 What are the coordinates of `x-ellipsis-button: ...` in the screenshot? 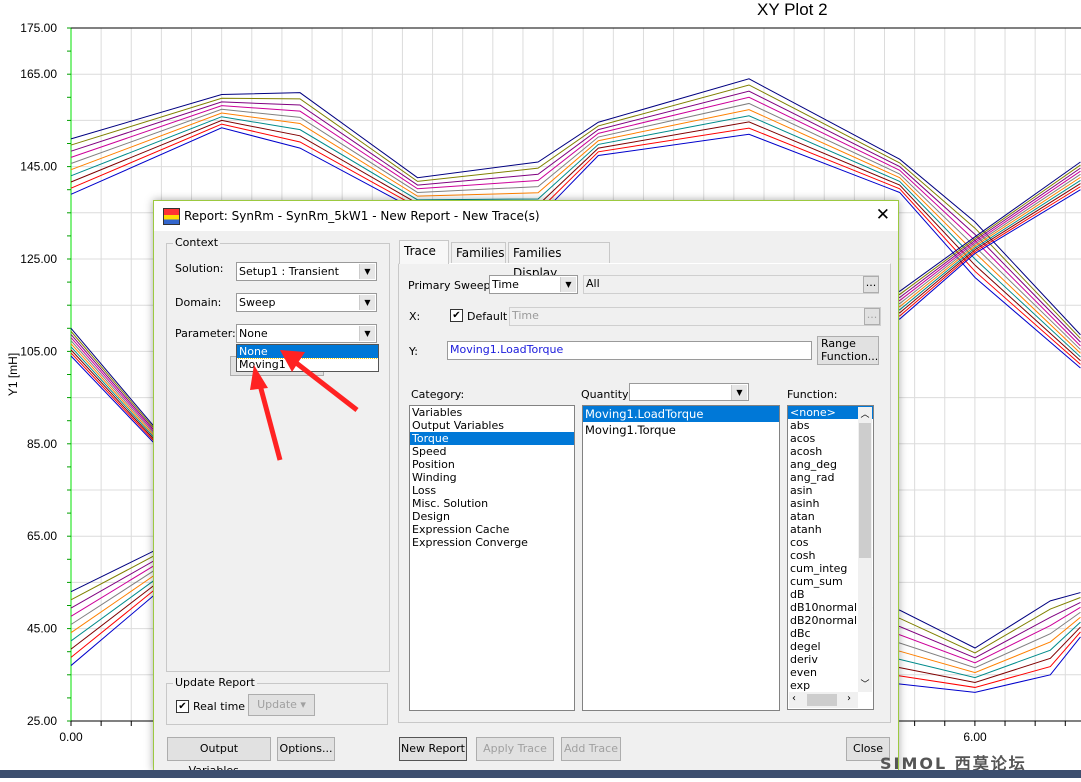 It's located at (872, 316).